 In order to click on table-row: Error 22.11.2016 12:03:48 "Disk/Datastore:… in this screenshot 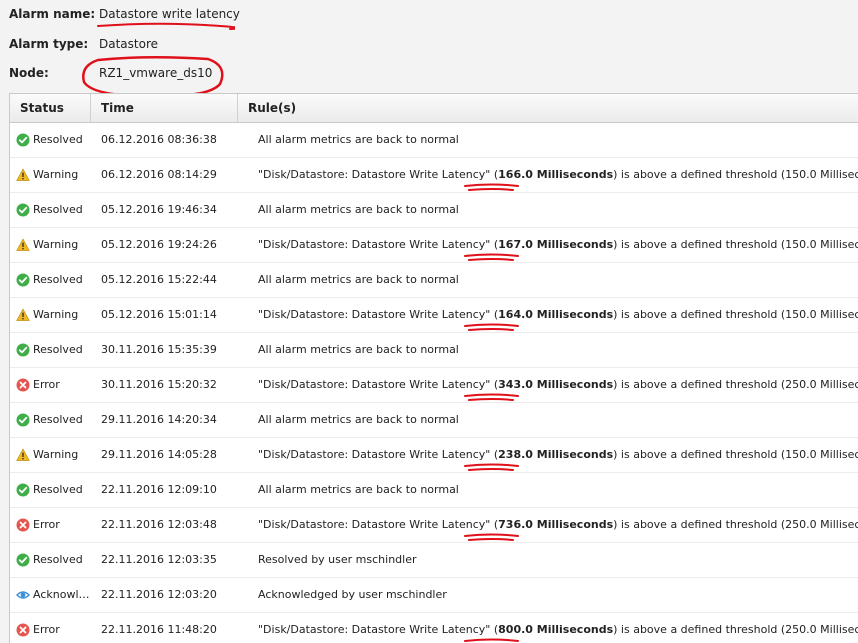, I will do `click(434, 525)`.